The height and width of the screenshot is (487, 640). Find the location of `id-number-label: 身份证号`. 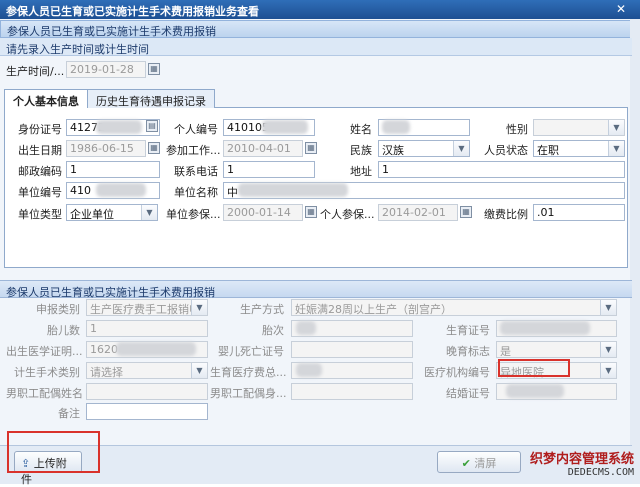

id-number-label: 身份证号 is located at coordinates (40, 129).